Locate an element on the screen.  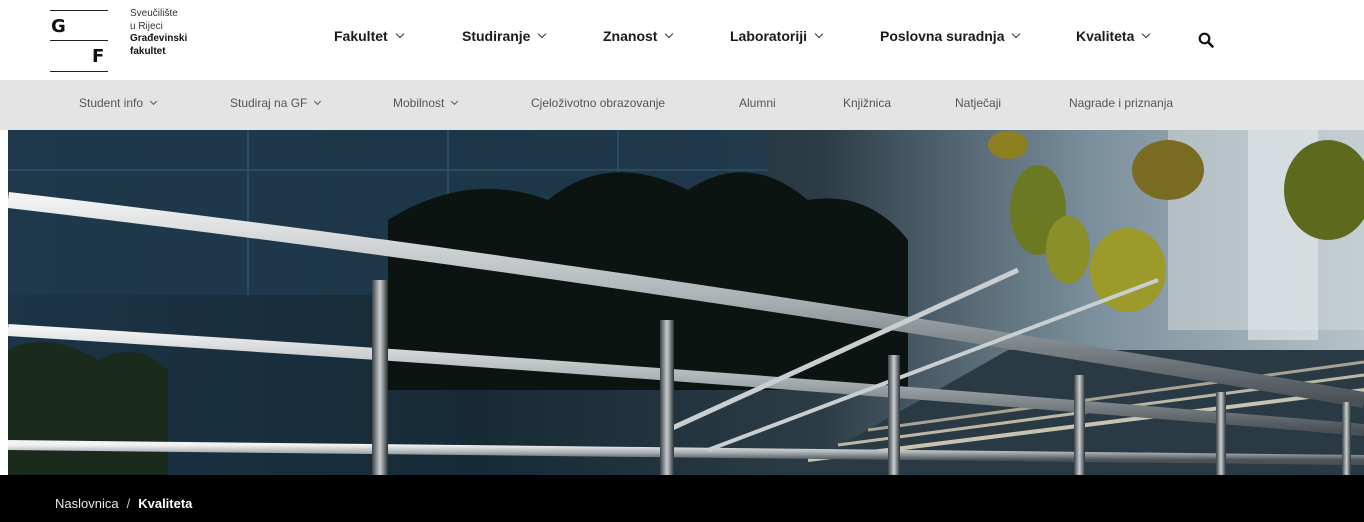
sub-nav-student-info: Student info is located at coordinates (118, 103).